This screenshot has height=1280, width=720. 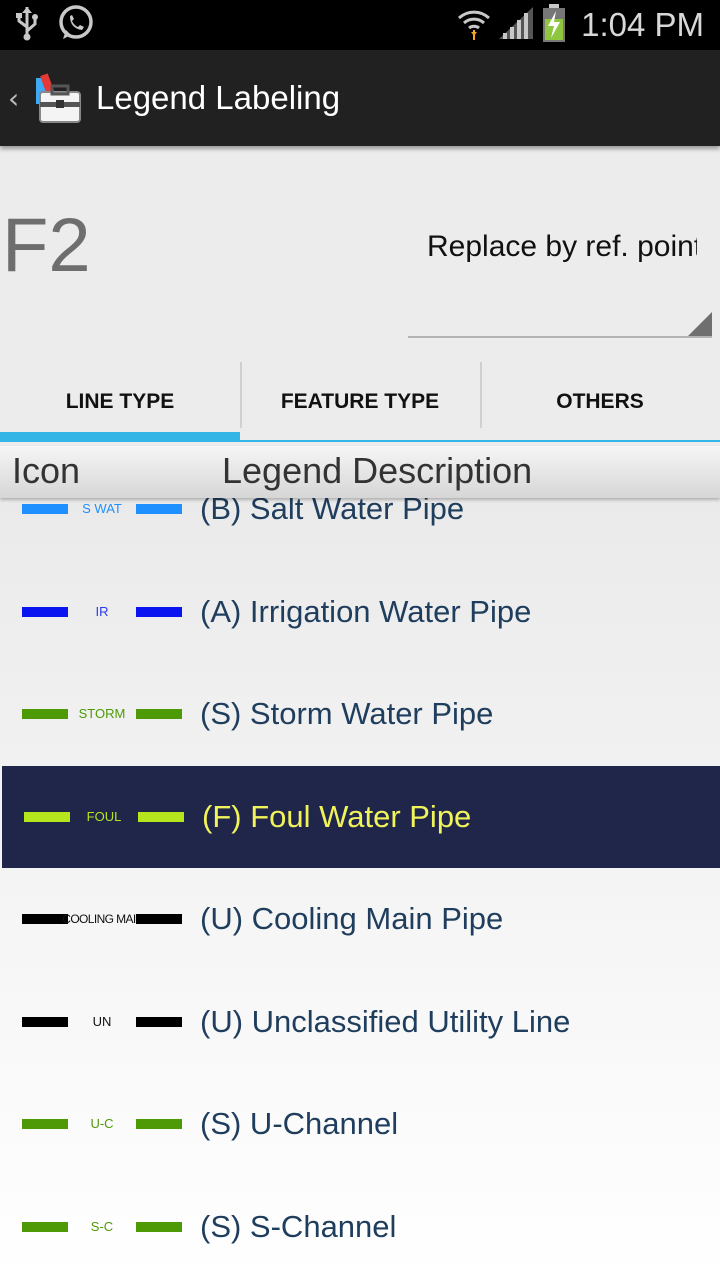 What do you see at coordinates (554, 25) in the screenshot?
I see `battery-charging-icon` at bounding box center [554, 25].